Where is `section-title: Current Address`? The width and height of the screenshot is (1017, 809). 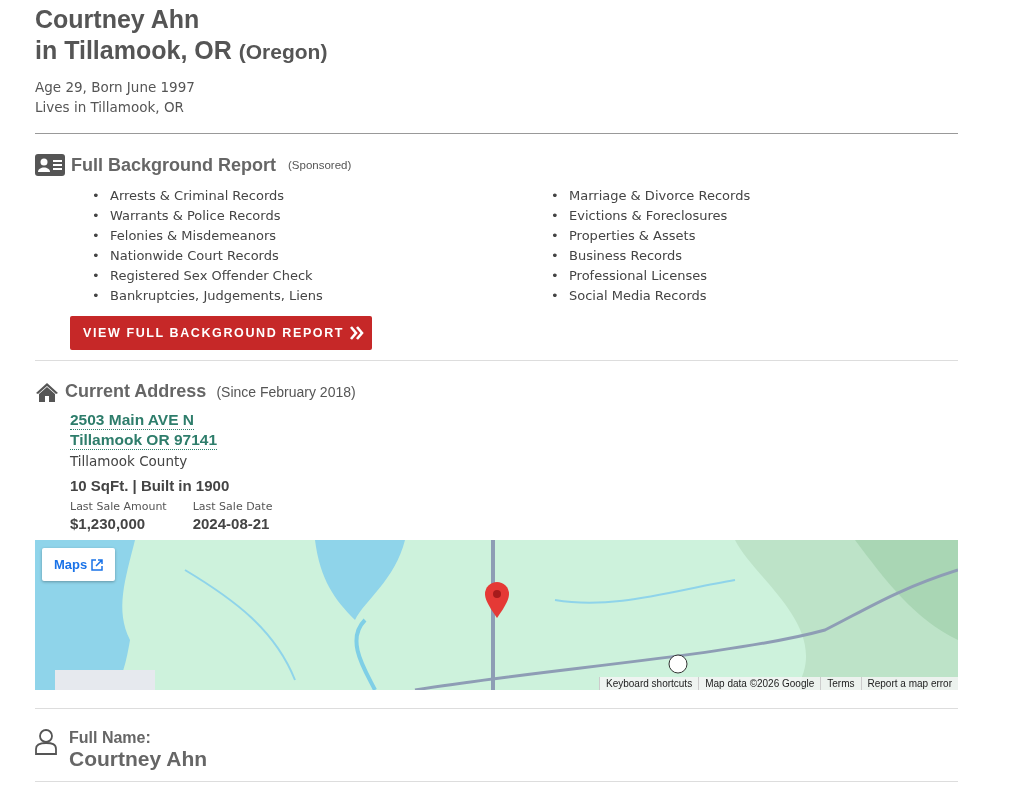
section-title: Current Address is located at coordinates (136, 391).